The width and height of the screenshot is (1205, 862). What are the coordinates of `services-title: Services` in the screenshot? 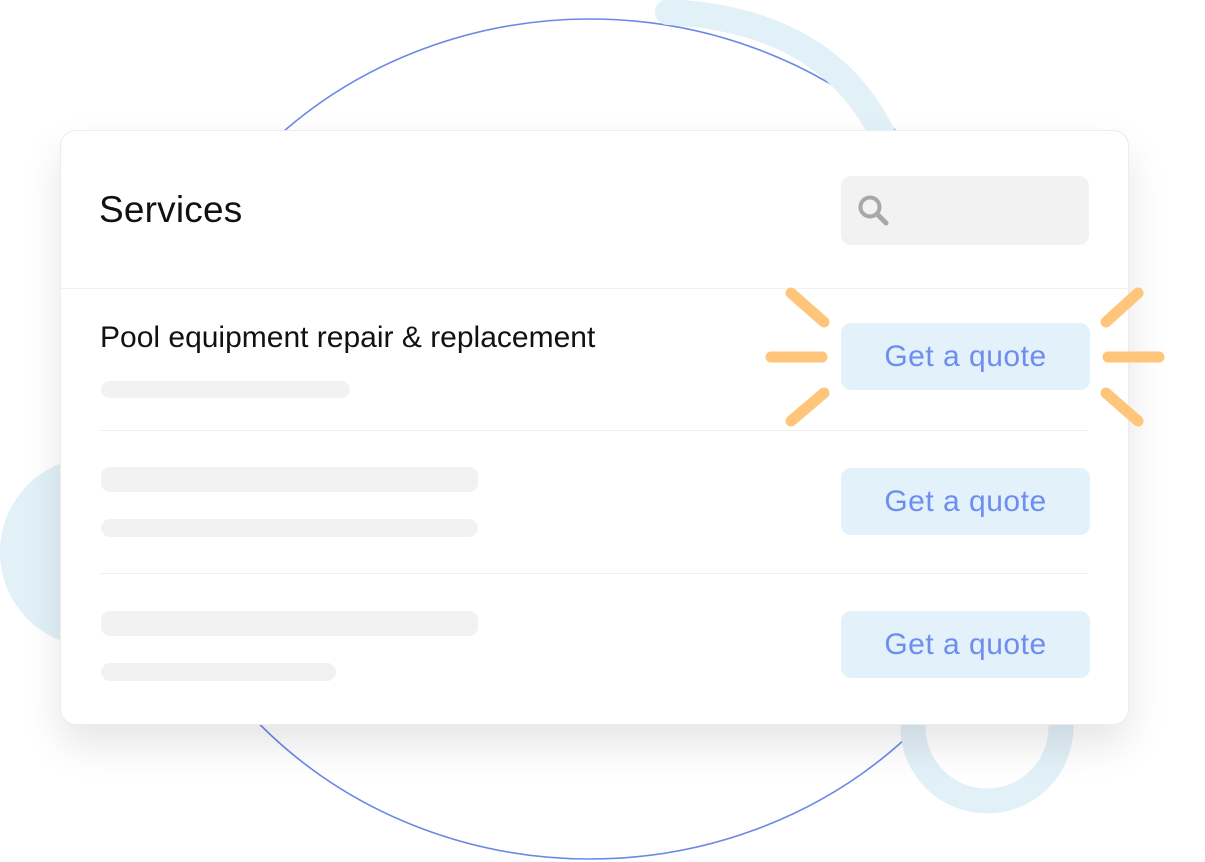 It's located at (171, 209).